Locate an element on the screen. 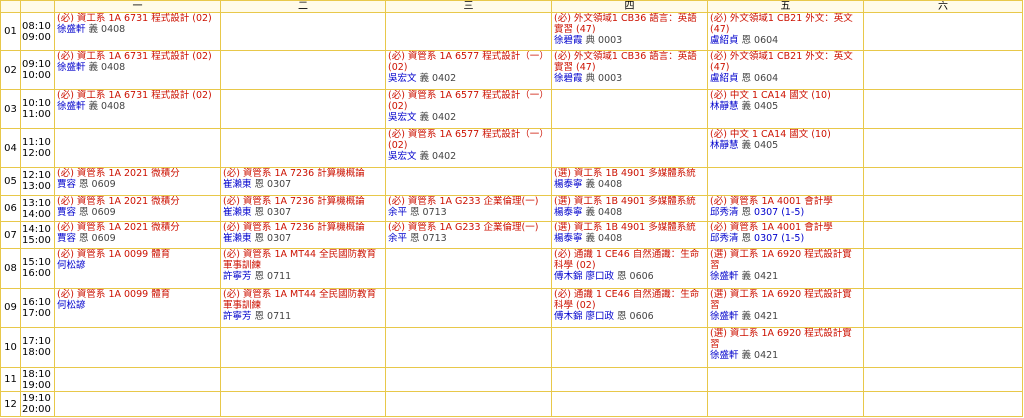 The height and width of the screenshot is (418, 1024). course-meta: 何松諺 is located at coordinates (137, 305).